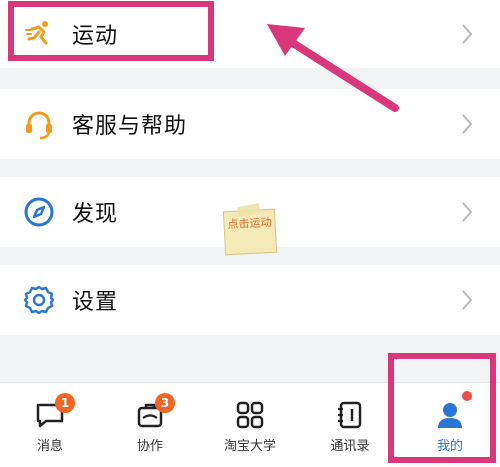 The image size is (500, 467). Describe the element at coordinates (111, 31) in the screenshot. I see `highlight-box-sport` at that location.